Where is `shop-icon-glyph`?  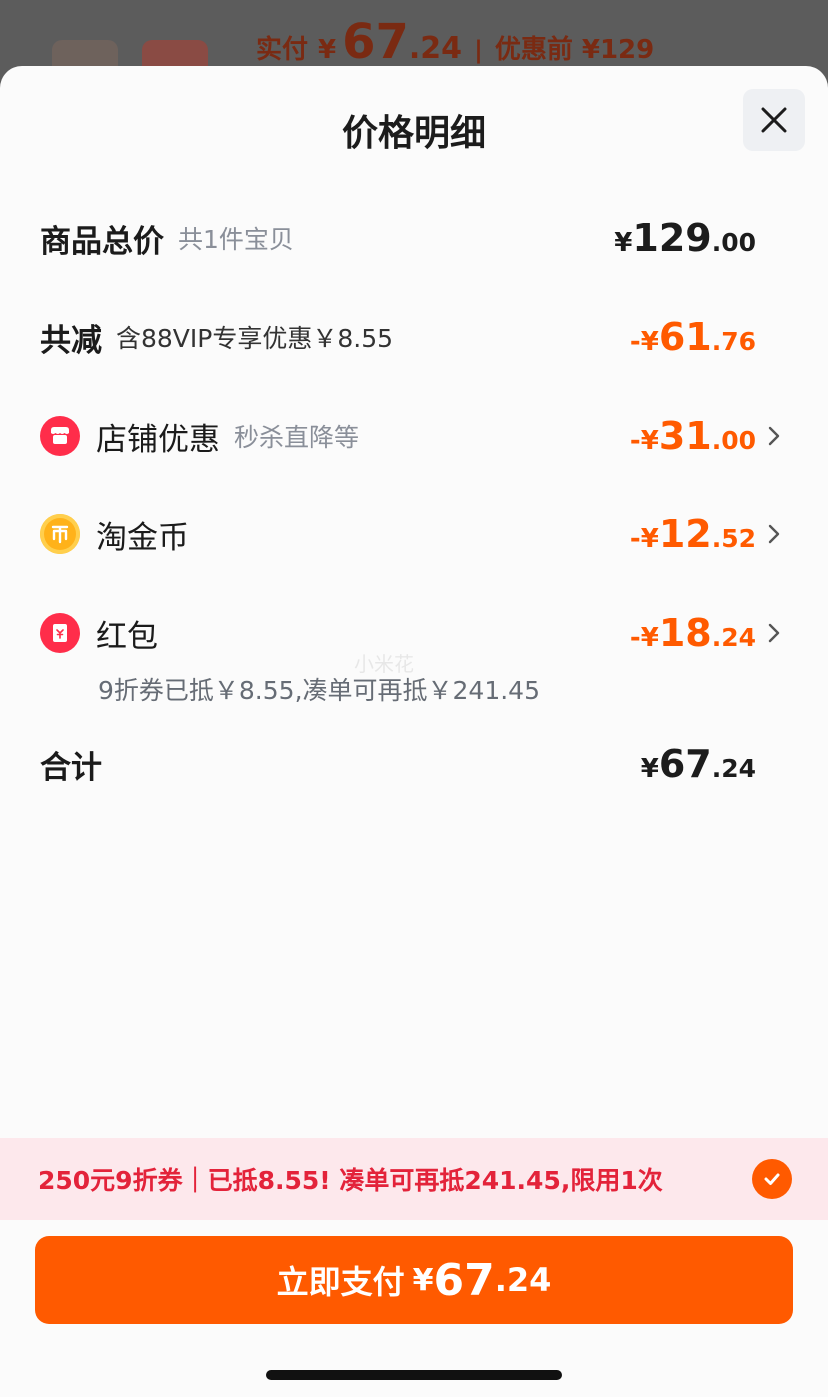 shop-icon-glyph is located at coordinates (60, 435).